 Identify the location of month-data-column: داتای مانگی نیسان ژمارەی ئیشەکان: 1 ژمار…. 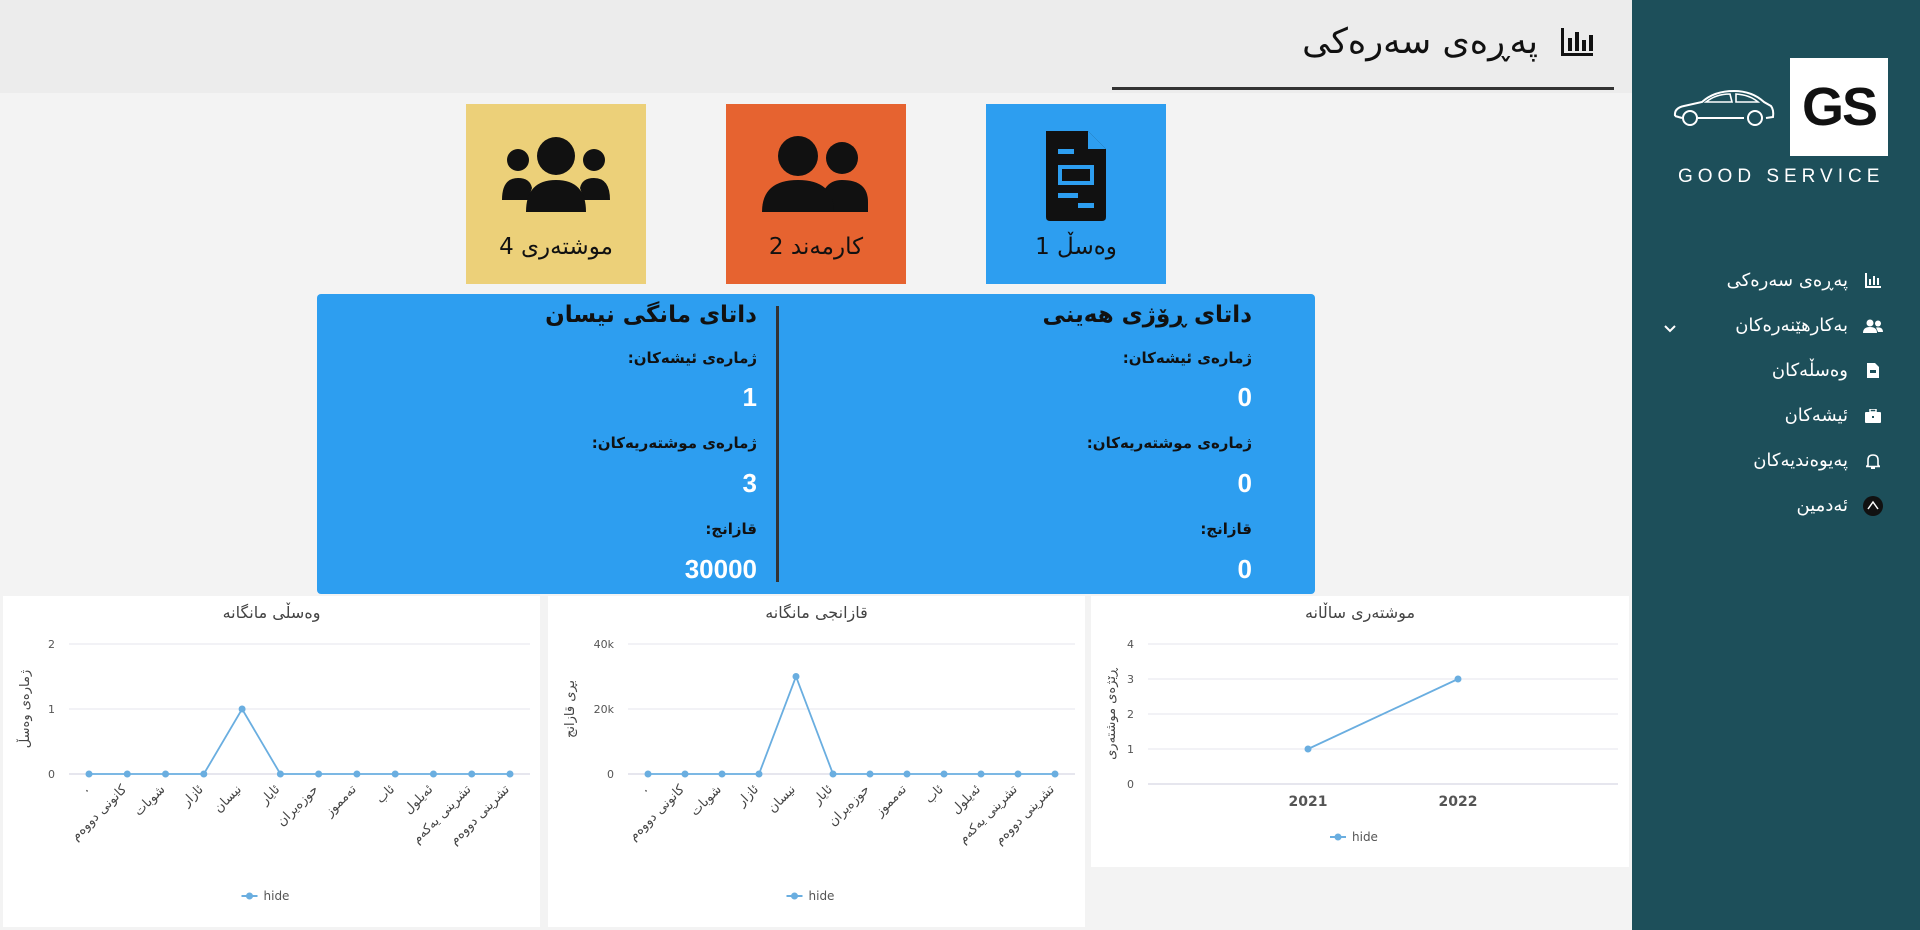
(537, 444).